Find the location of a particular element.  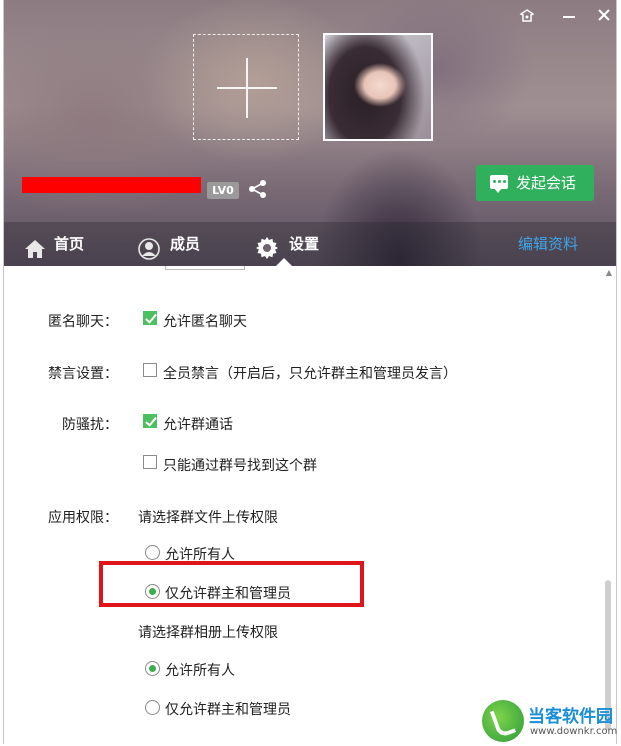

anti-harass-label: 防骚扰： is located at coordinates (90, 425).